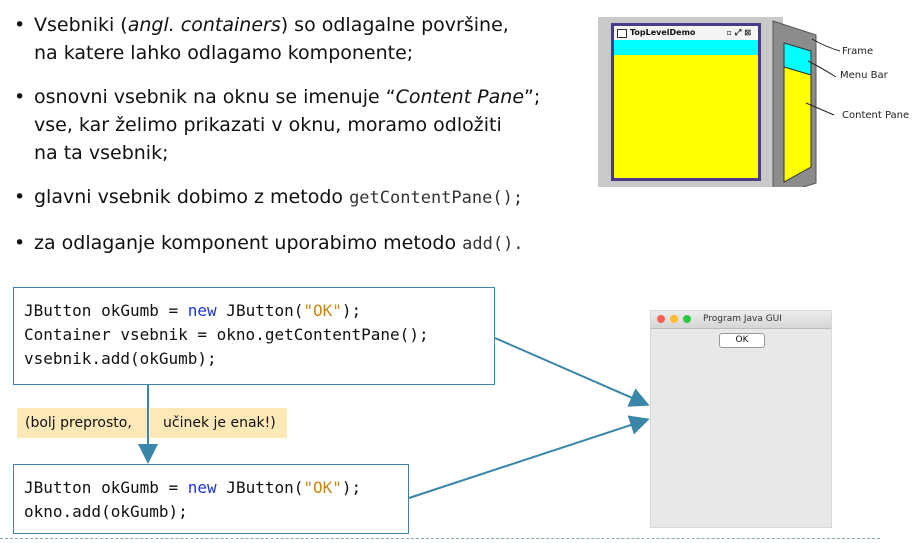 This screenshot has height=543, width=919. What do you see at coordinates (224, 53) in the screenshot?
I see `bullet-containers-line2: na katere lahko odlagamo komponente;` at bounding box center [224, 53].